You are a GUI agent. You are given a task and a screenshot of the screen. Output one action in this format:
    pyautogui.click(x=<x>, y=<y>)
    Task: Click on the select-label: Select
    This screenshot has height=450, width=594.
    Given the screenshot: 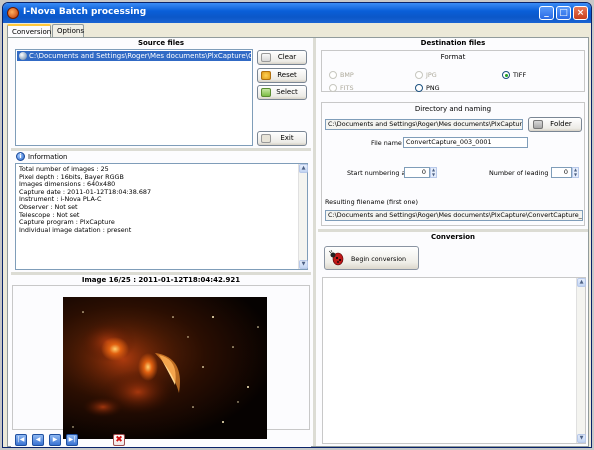 What is the action you would take?
    pyautogui.click(x=287, y=92)
    